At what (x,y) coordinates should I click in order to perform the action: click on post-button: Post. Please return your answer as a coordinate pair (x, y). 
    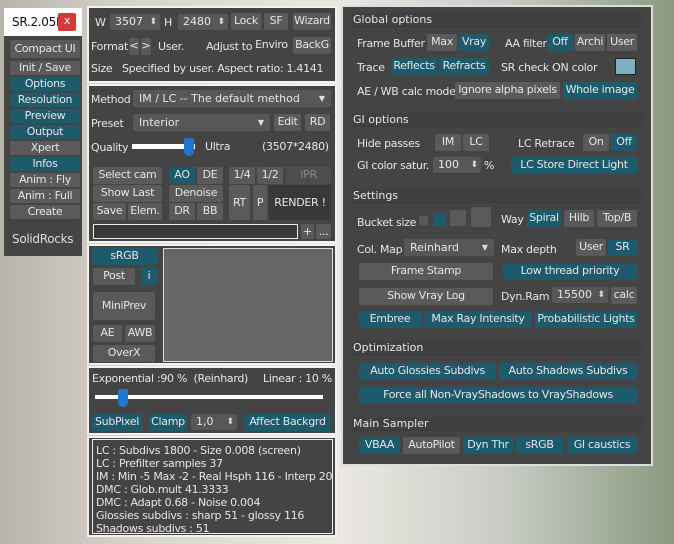
    Looking at the image, I should click on (114, 276).